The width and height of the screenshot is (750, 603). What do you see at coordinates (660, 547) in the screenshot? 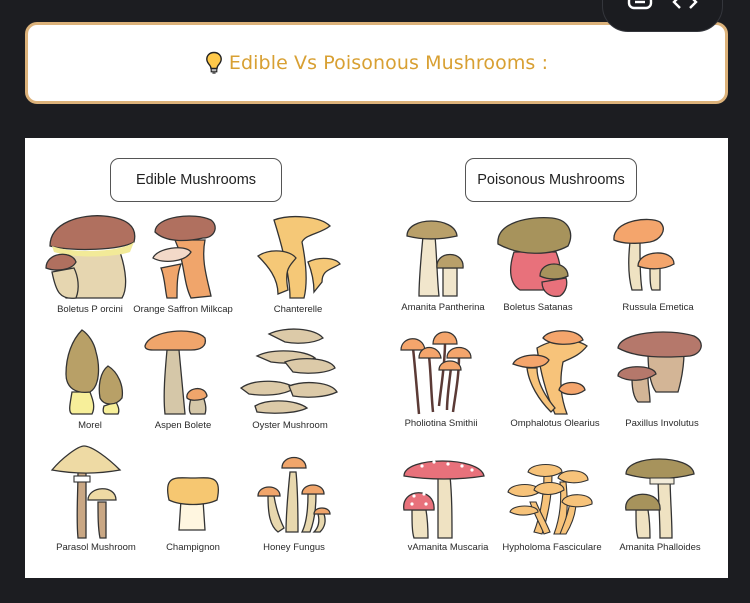
I see `mushroom-label: Amanita Phalloides` at bounding box center [660, 547].